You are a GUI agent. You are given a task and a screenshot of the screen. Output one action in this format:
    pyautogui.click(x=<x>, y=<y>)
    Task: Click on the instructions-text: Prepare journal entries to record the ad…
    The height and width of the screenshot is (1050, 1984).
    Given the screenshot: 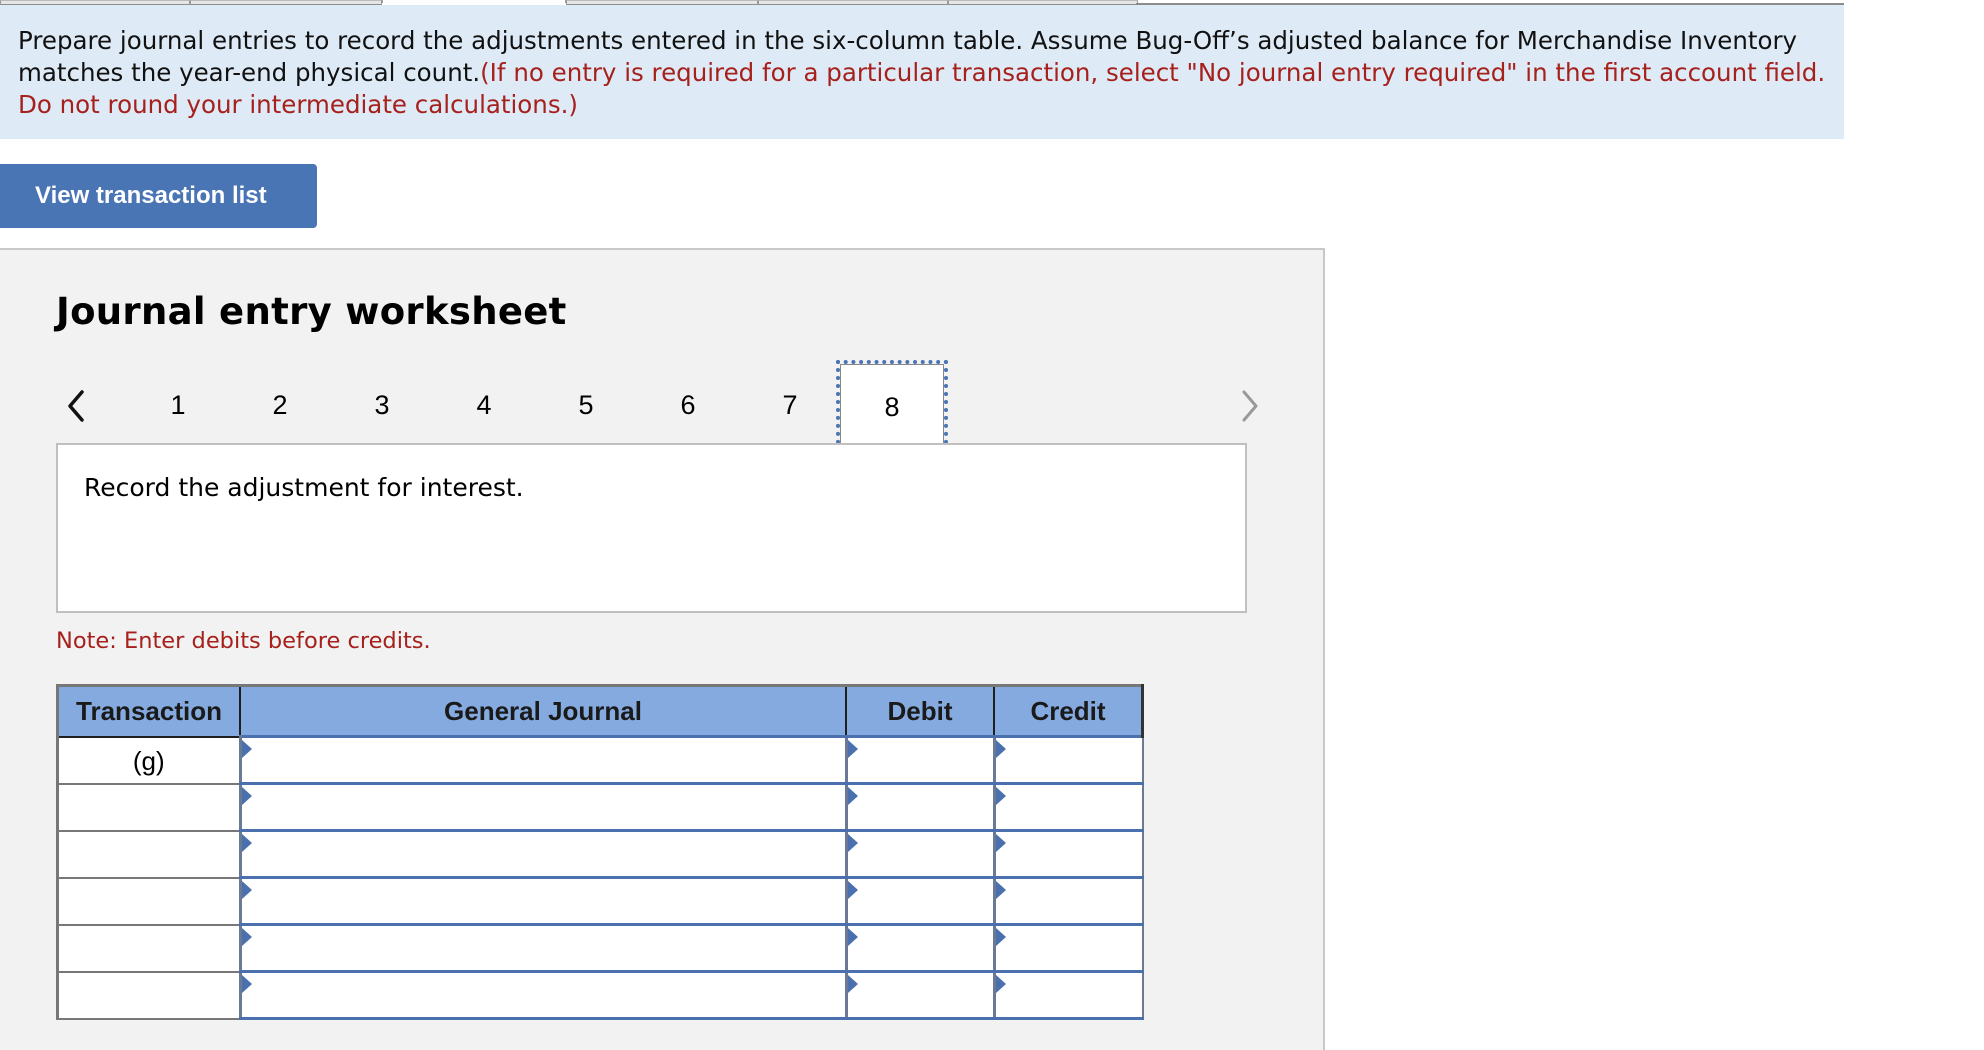 What is the action you would take?
    pyautogui.click(x=923, y=73)
    